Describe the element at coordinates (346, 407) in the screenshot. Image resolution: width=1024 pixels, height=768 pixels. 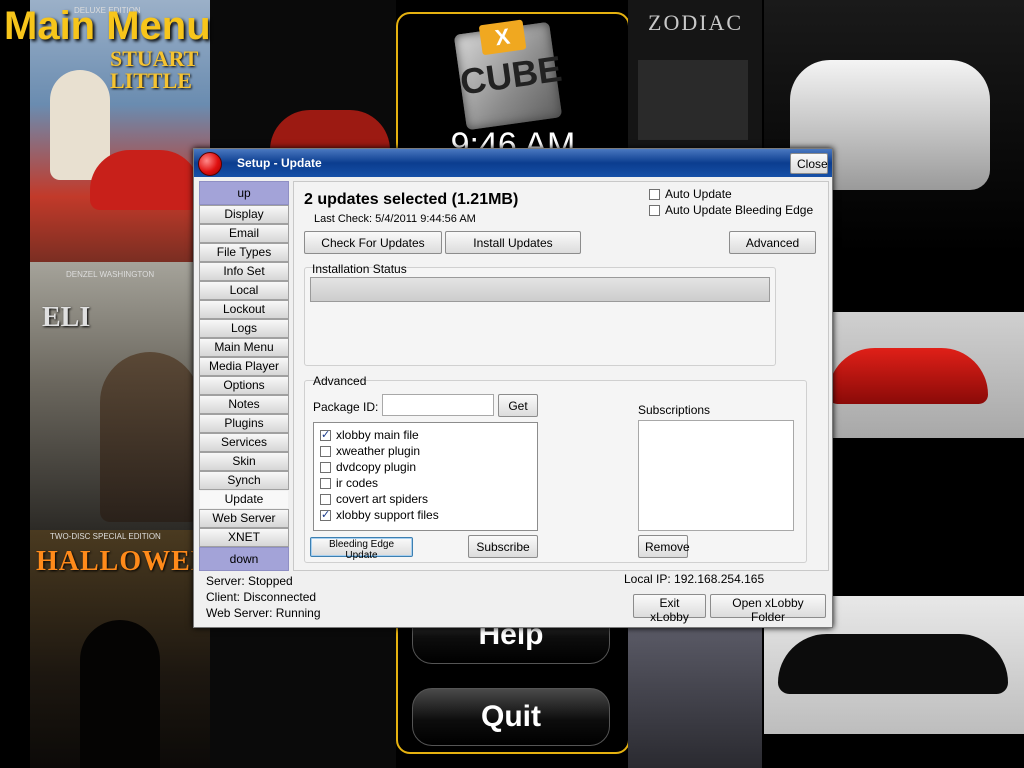
I see `package-id-label: Package ID:` at that location.